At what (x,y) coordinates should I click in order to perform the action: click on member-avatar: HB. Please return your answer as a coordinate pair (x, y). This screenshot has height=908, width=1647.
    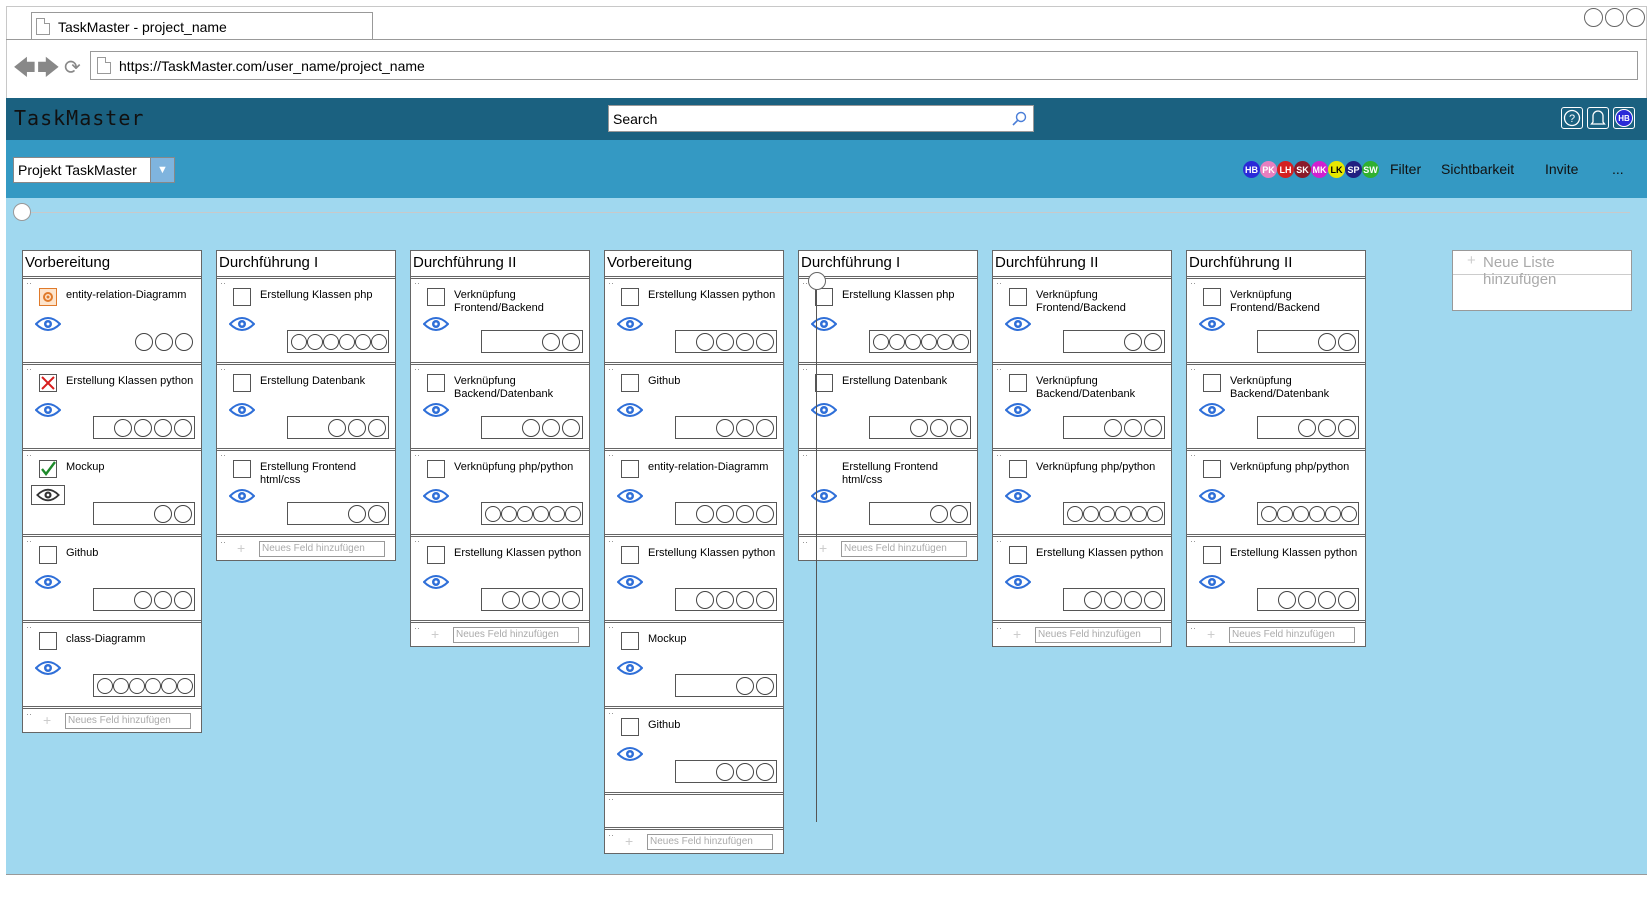
    Looking at the image, I should click on (1251, 169).